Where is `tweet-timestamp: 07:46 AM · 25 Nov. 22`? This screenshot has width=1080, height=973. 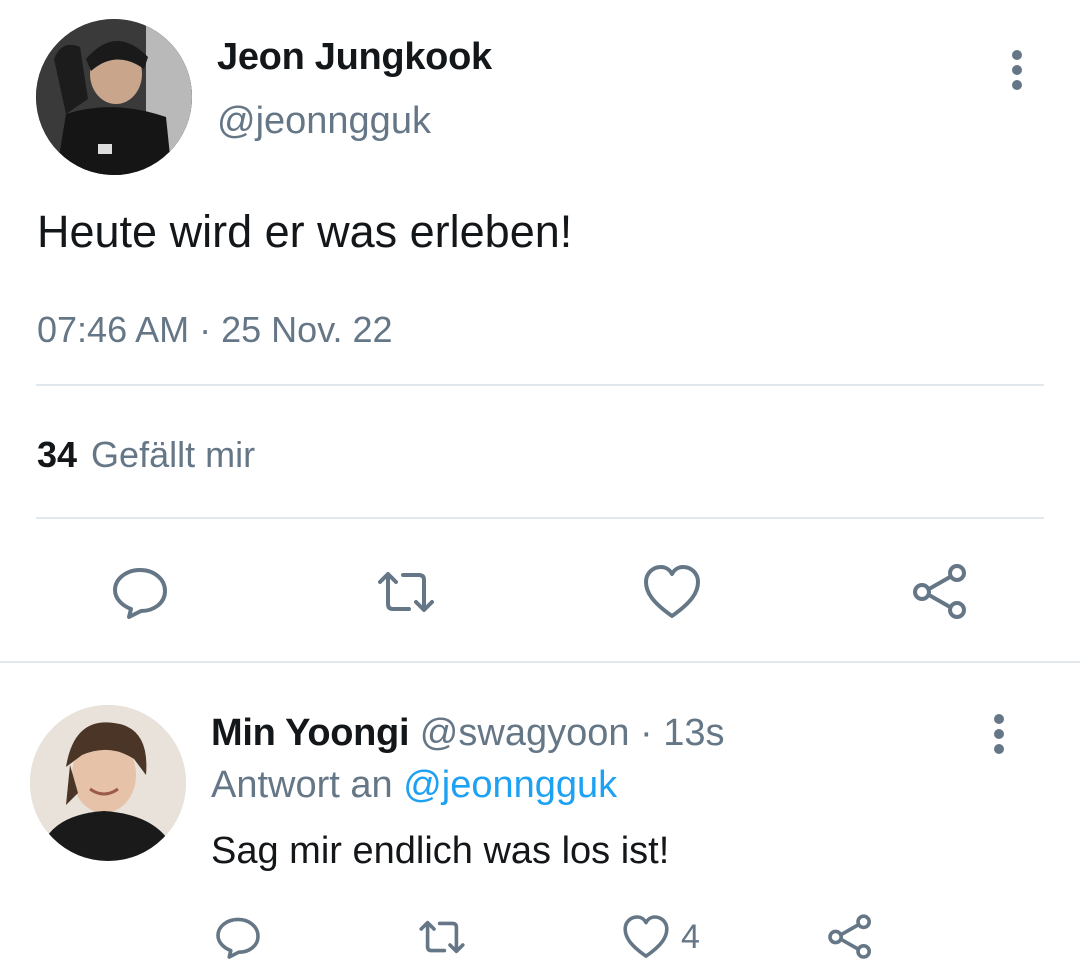
tweet-timestamp: 07:46 AM · 25 Nov. 22 is located at coordinates (215, 330).